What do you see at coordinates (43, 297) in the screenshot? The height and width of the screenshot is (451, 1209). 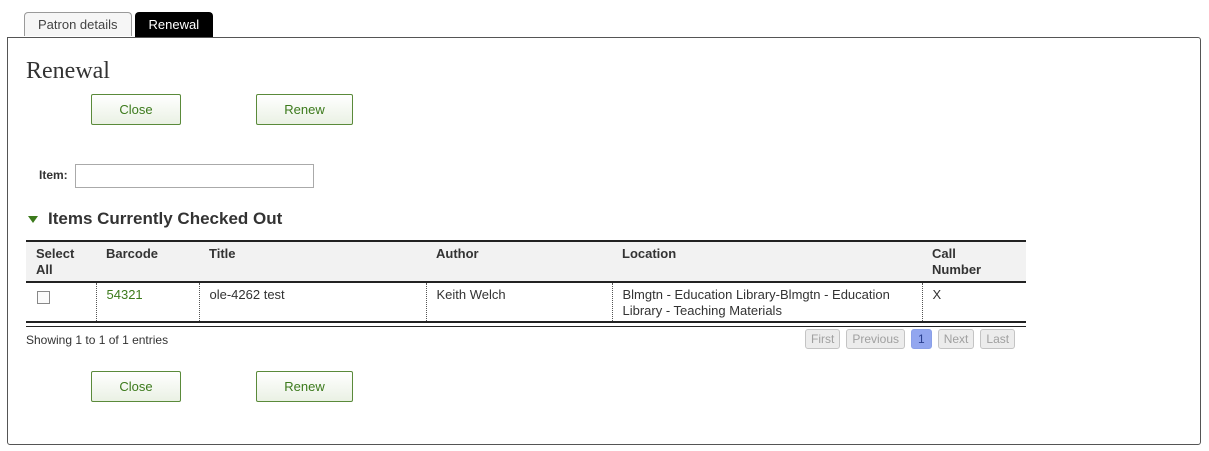 I see `row-checkbox` at bounding box center [43, 297].